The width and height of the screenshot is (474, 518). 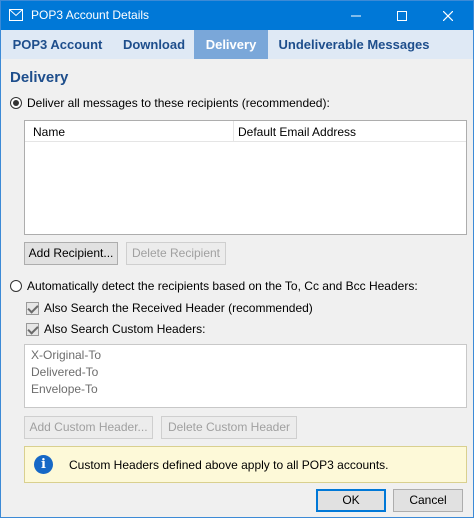 I want to click on search-custom-headers-label: Also Search Custom Headers:, so click(x=124, y=329).